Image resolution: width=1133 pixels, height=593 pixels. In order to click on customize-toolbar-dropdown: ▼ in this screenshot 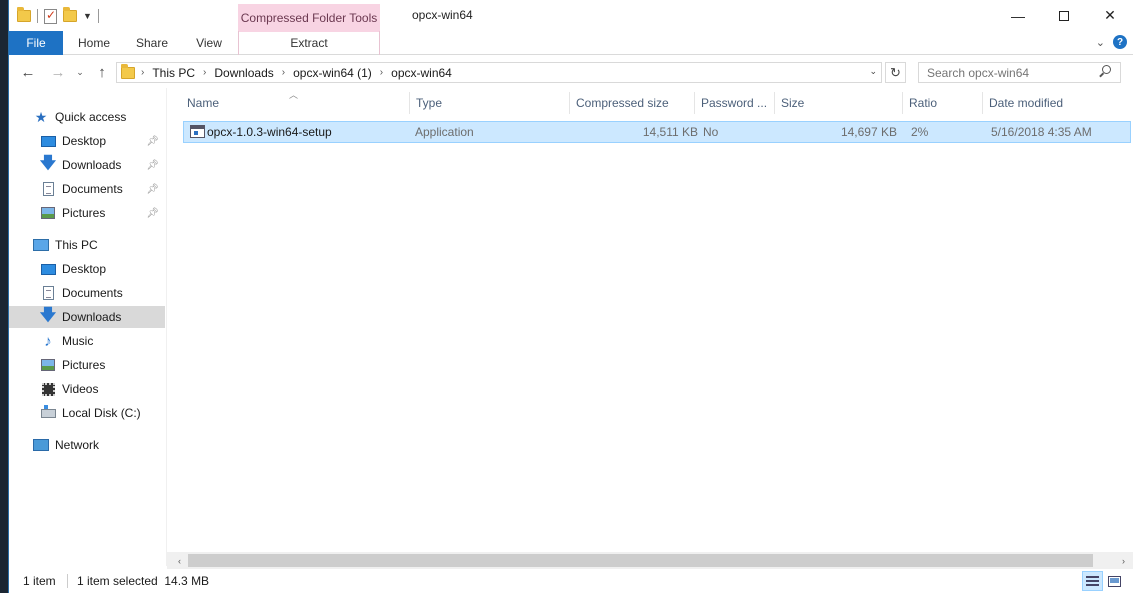, I will do `click(87, 16)`.